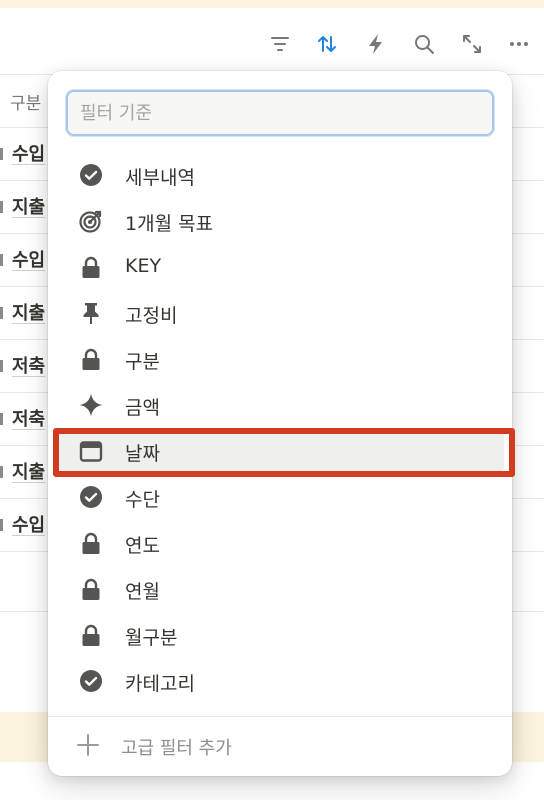  Describe the element at coordinates (280, 745) in the screenshot. I see `add-advanced-filter-button: 고급 필터 추가` at that location.